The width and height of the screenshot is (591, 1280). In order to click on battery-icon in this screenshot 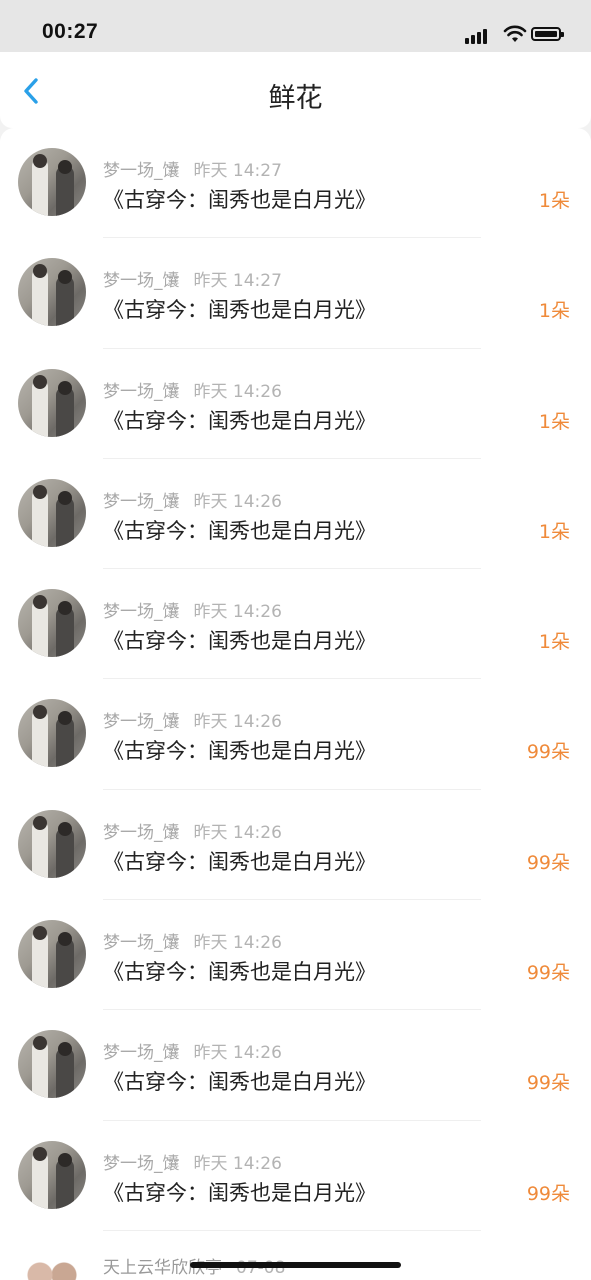, I will do `click(547, 34)`.